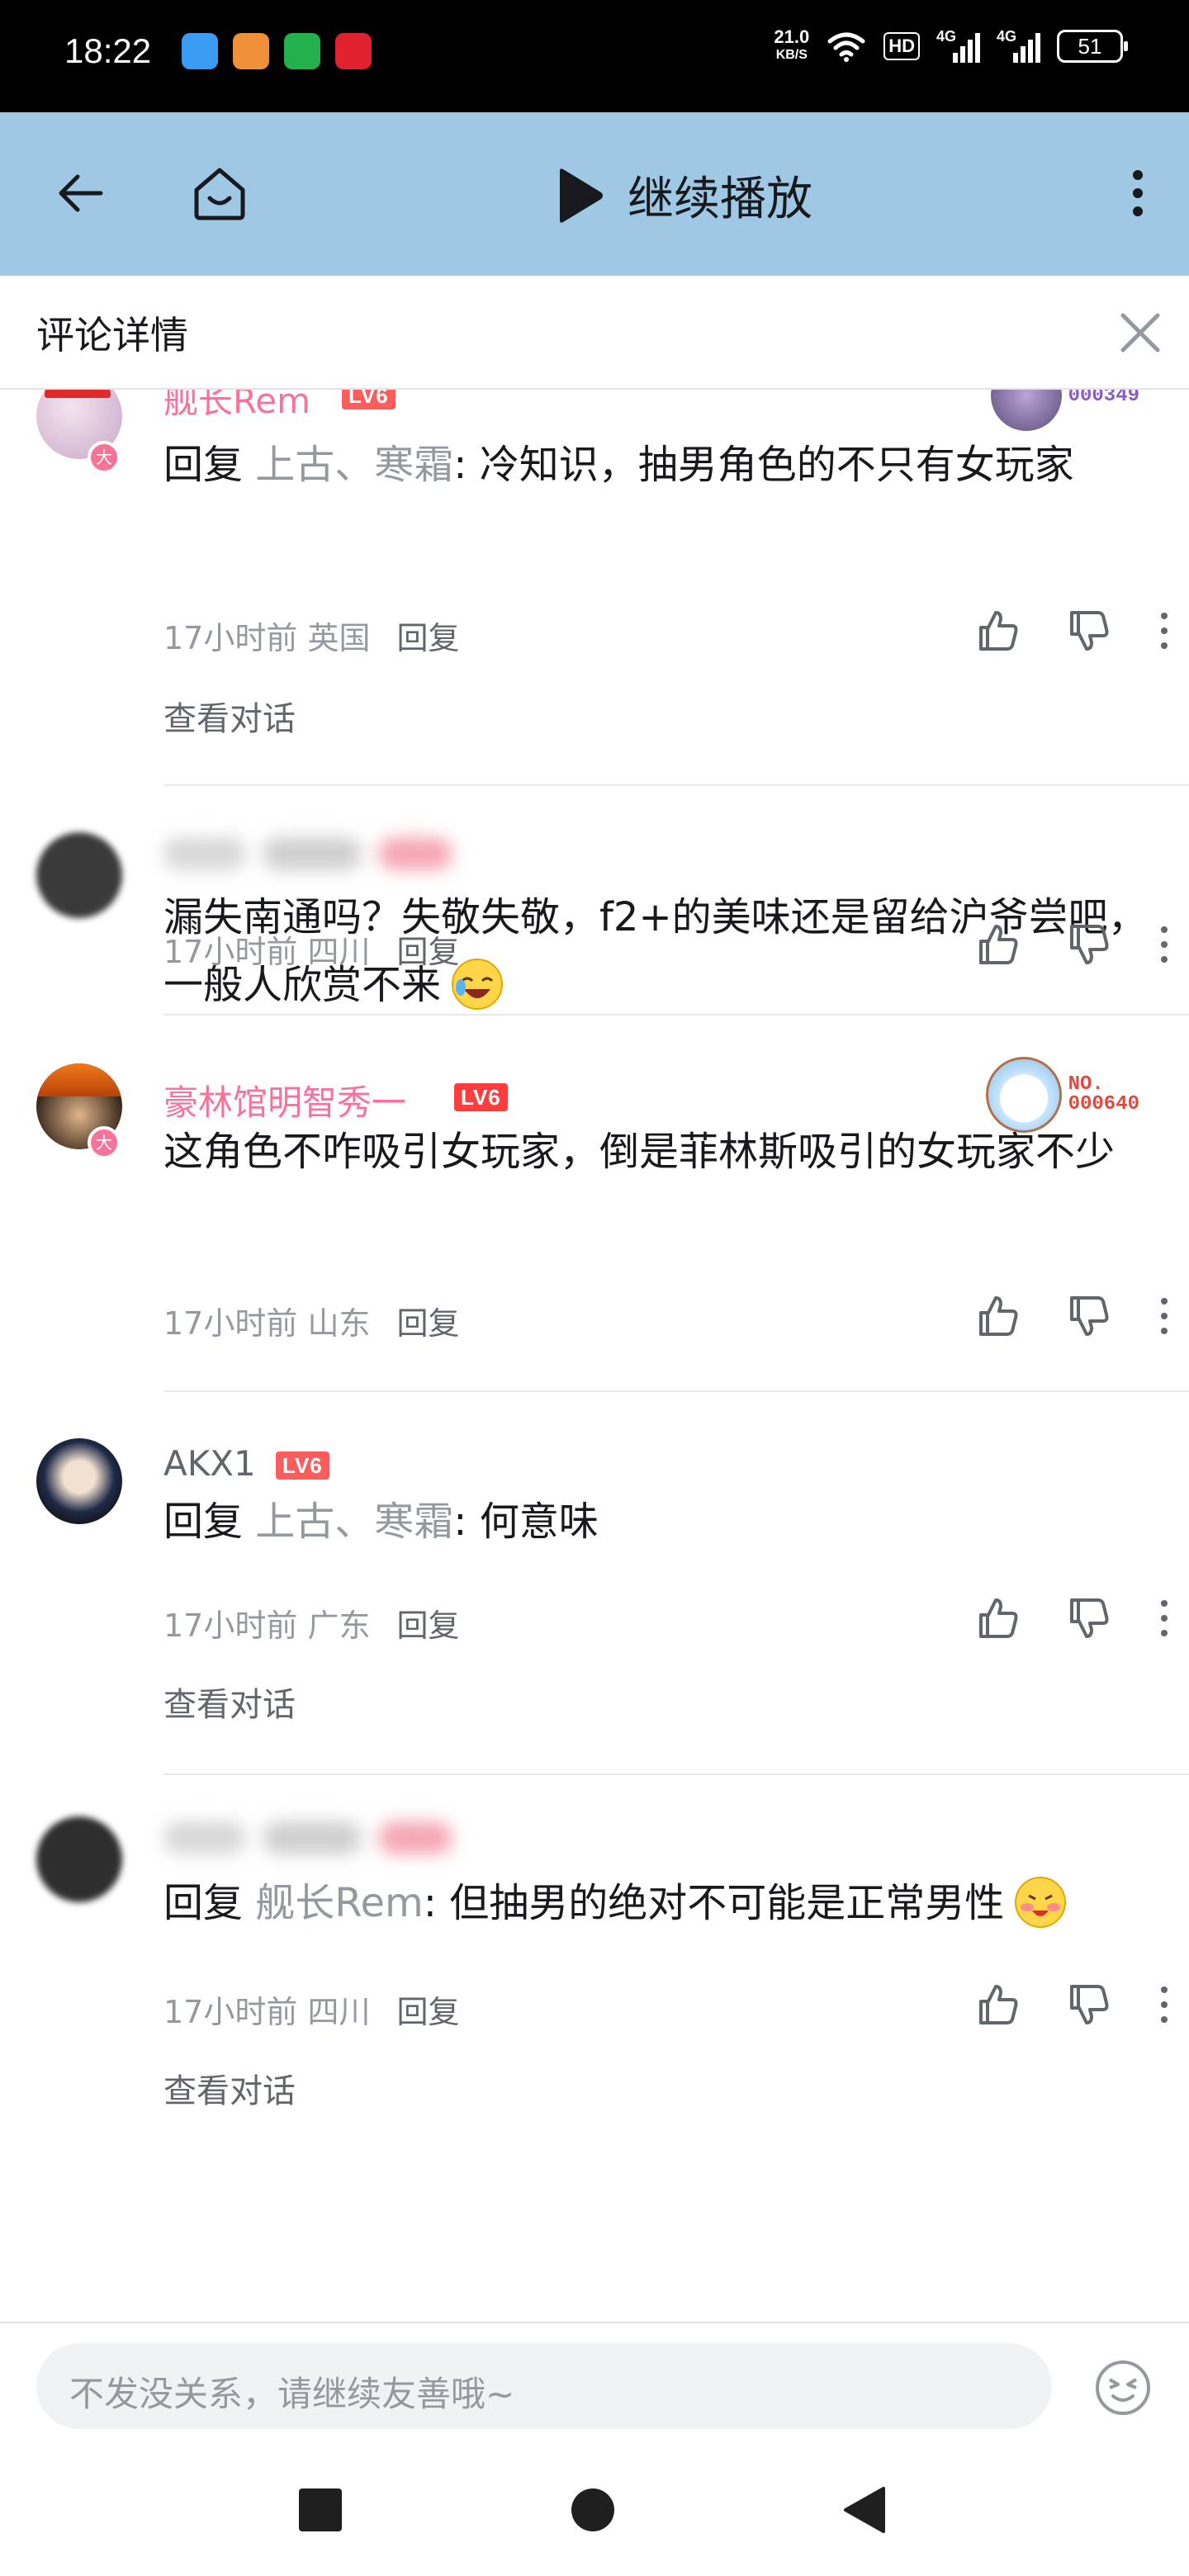  Describe the element at coordinates (302, 51) in the screenshot. I see `iqiyi-app-icon` at that location.